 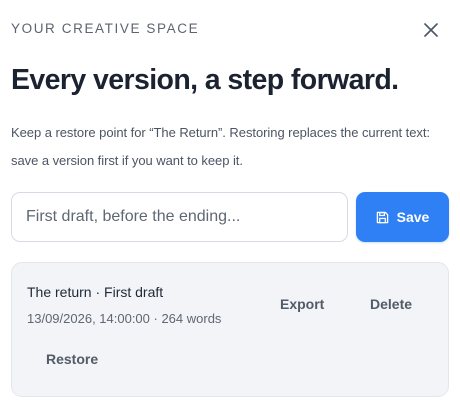 I want to click on close-button, so click(x=431, y=30).